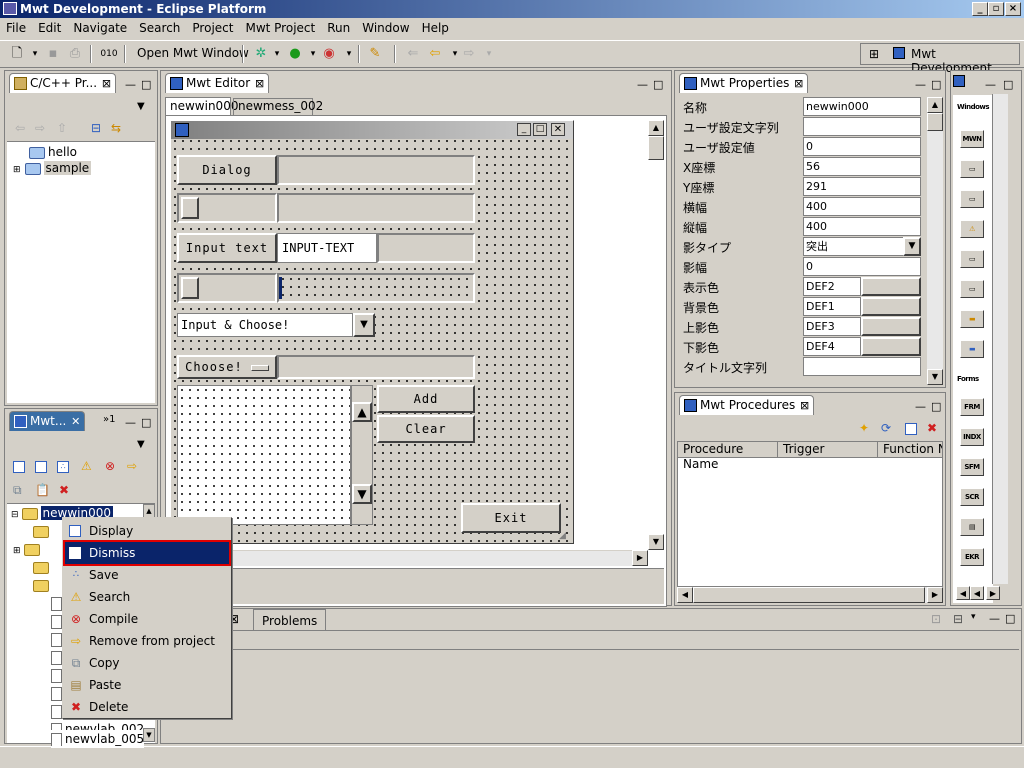  What do you see at coordinates (86, 466) in the screenshot?
I see `warning-icon: ⚠` at bounding box center [86, 466].